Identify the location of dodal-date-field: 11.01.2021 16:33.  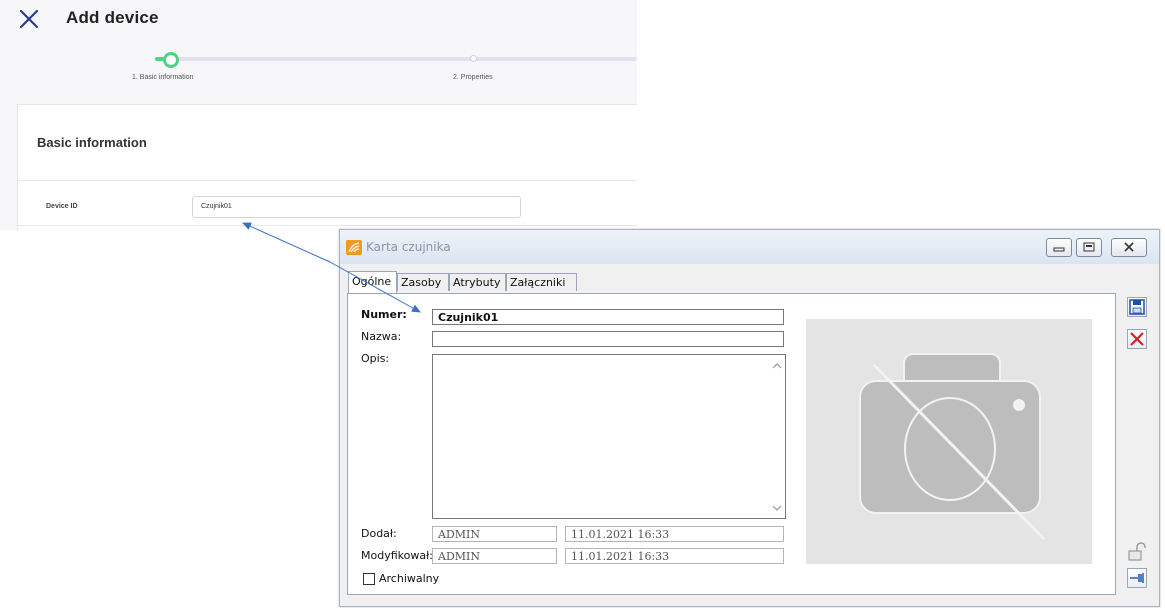
(674, 534).